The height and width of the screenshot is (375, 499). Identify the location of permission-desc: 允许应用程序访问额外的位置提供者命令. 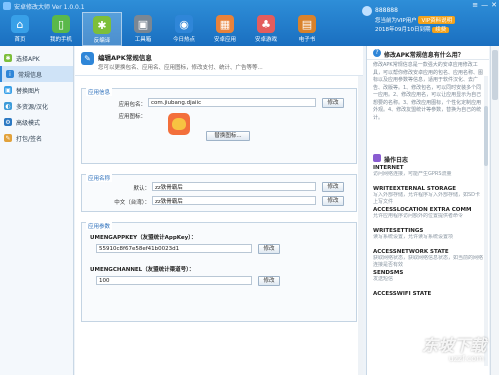
(418, 216).